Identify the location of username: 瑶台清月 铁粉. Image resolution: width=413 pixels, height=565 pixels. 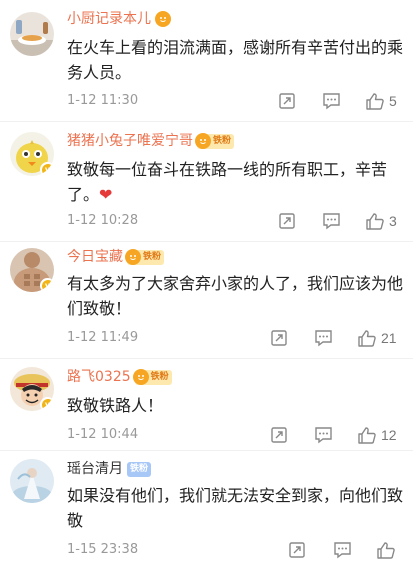
(109, 469).